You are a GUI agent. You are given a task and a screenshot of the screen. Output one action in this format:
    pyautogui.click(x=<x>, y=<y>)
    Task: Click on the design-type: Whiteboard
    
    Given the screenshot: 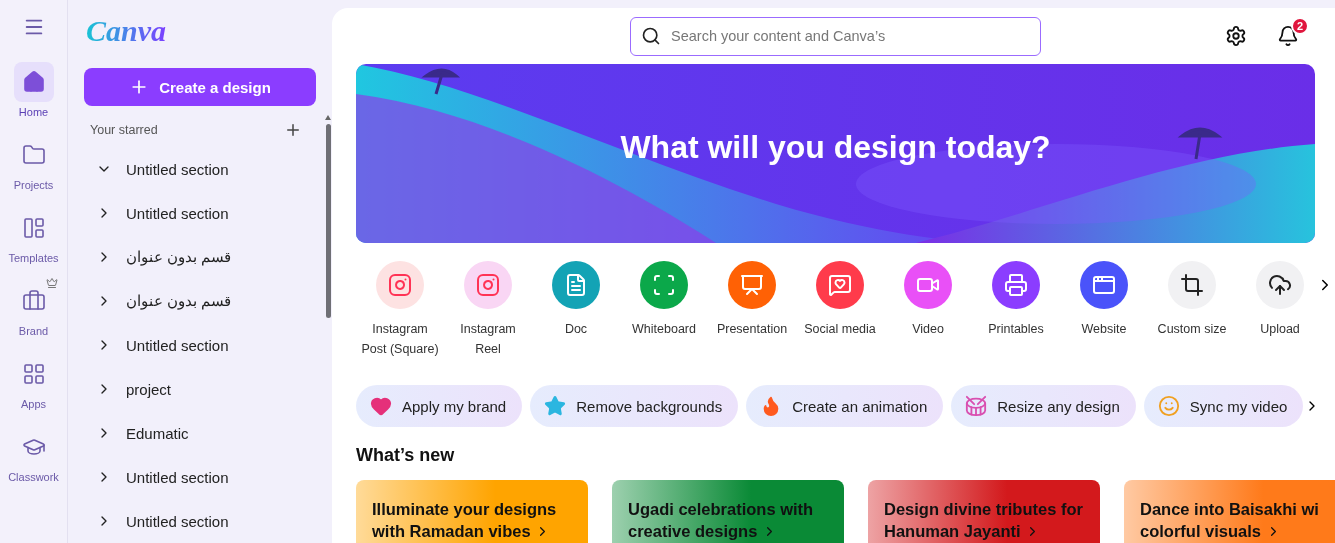 What is the action you would take?
    pyautogui.click(x=664, y=300)
    